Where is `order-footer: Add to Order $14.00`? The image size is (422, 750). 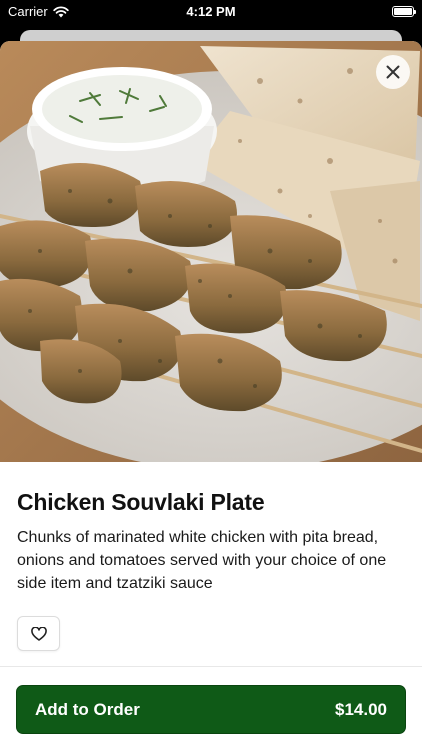 order-footer: Add to Order $14.00 is located at coordinates (211, 708).